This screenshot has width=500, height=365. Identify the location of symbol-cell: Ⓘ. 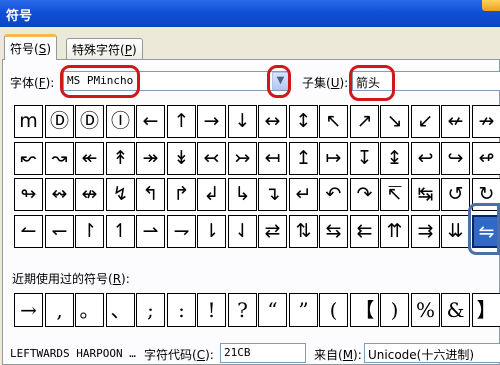
(120, 121).